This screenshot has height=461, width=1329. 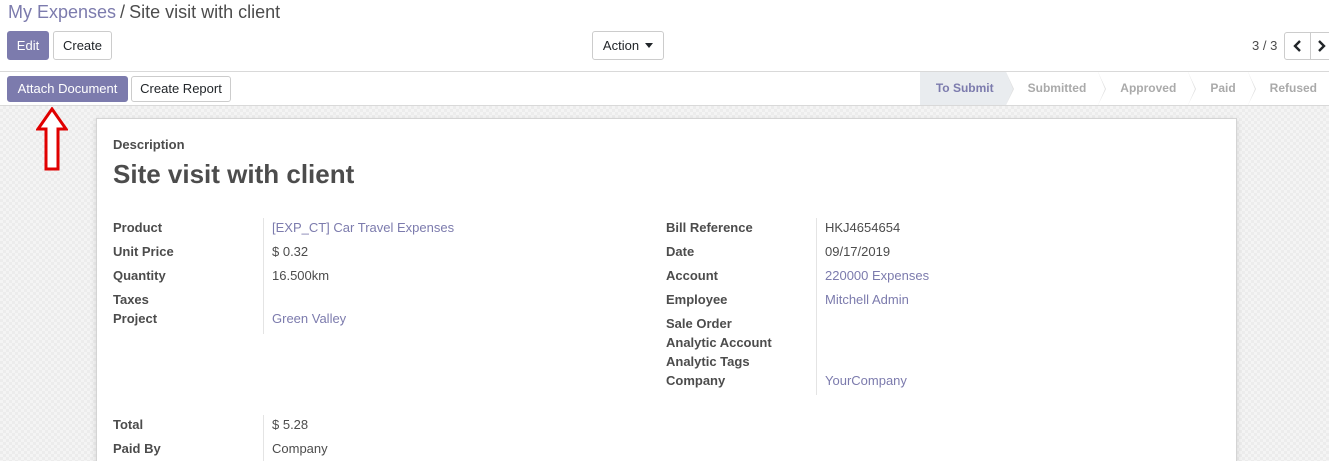 What do you see at coordinates (966, 88) in the screenshot?
I see `stage-to-submit: To Submit` at bounding box center [966, 88].